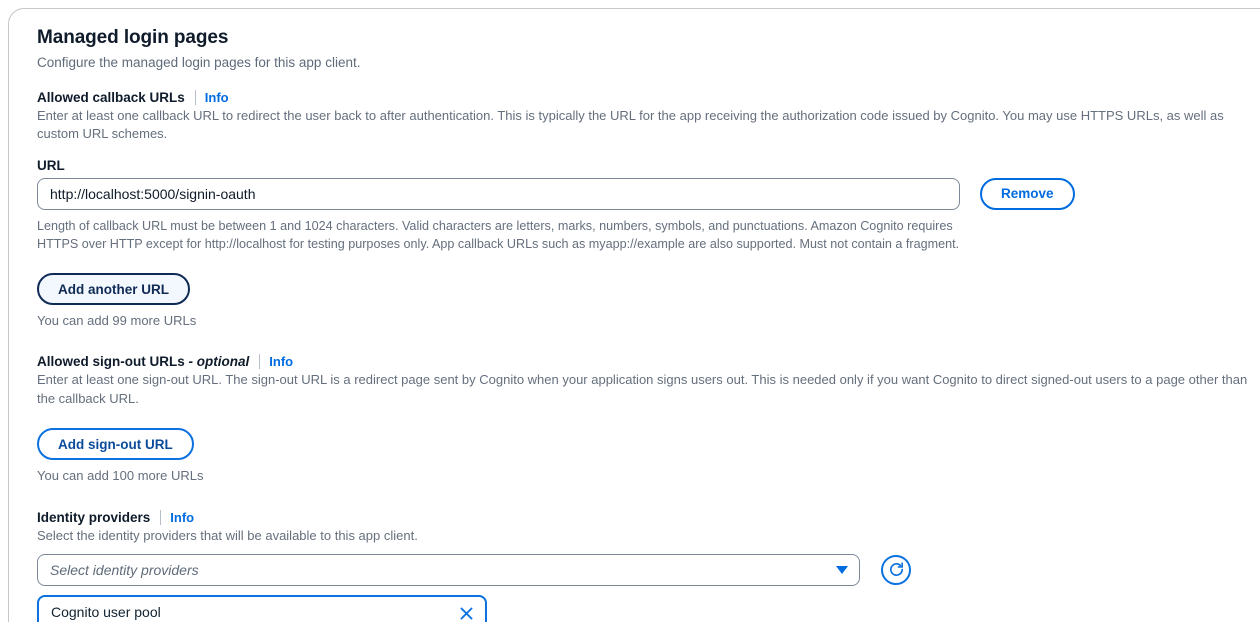 The height and width of the screenshot is (622, 1260). Describe the element at coordinates (498, 193) in the screenshot. I see `callback-url-input` at that location.